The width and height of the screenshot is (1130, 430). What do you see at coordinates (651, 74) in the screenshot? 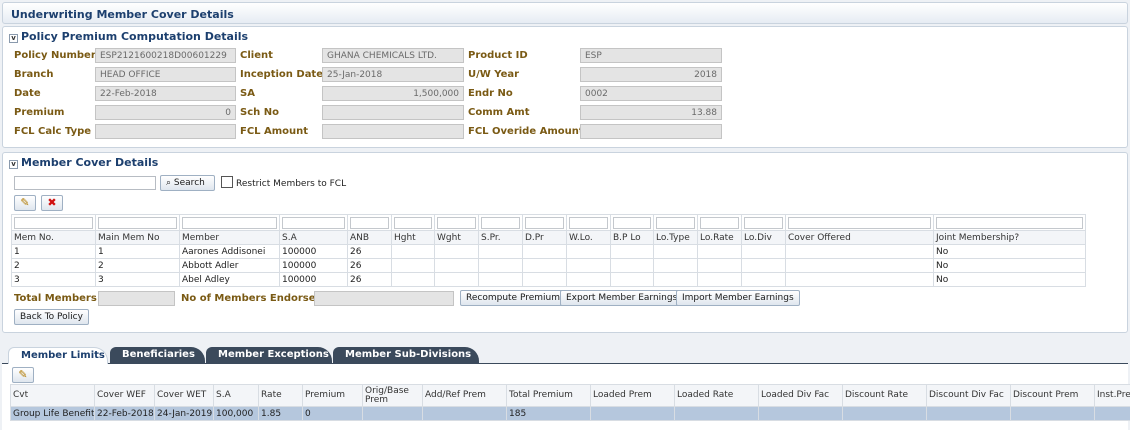
I see `uw-year-field: 2018` at bounding box center [651, 74].